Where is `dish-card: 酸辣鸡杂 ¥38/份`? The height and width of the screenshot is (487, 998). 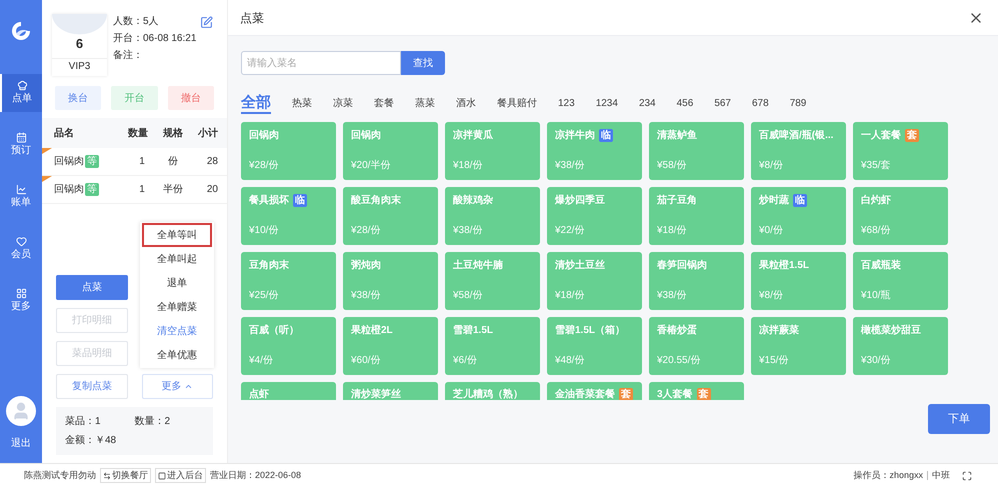
dish-card: 酸辣鸡杂 ¥38/份 is located at coordinates (492, 216).